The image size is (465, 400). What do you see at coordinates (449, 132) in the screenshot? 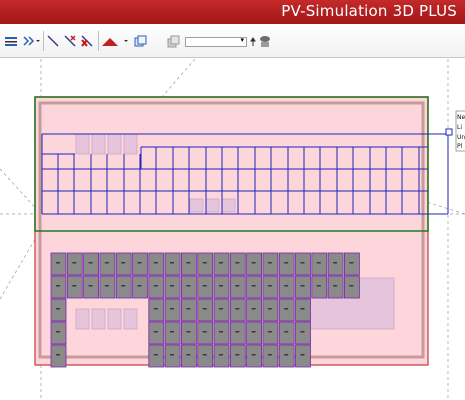
I see `connector-box` at bounding box center [449, 132].